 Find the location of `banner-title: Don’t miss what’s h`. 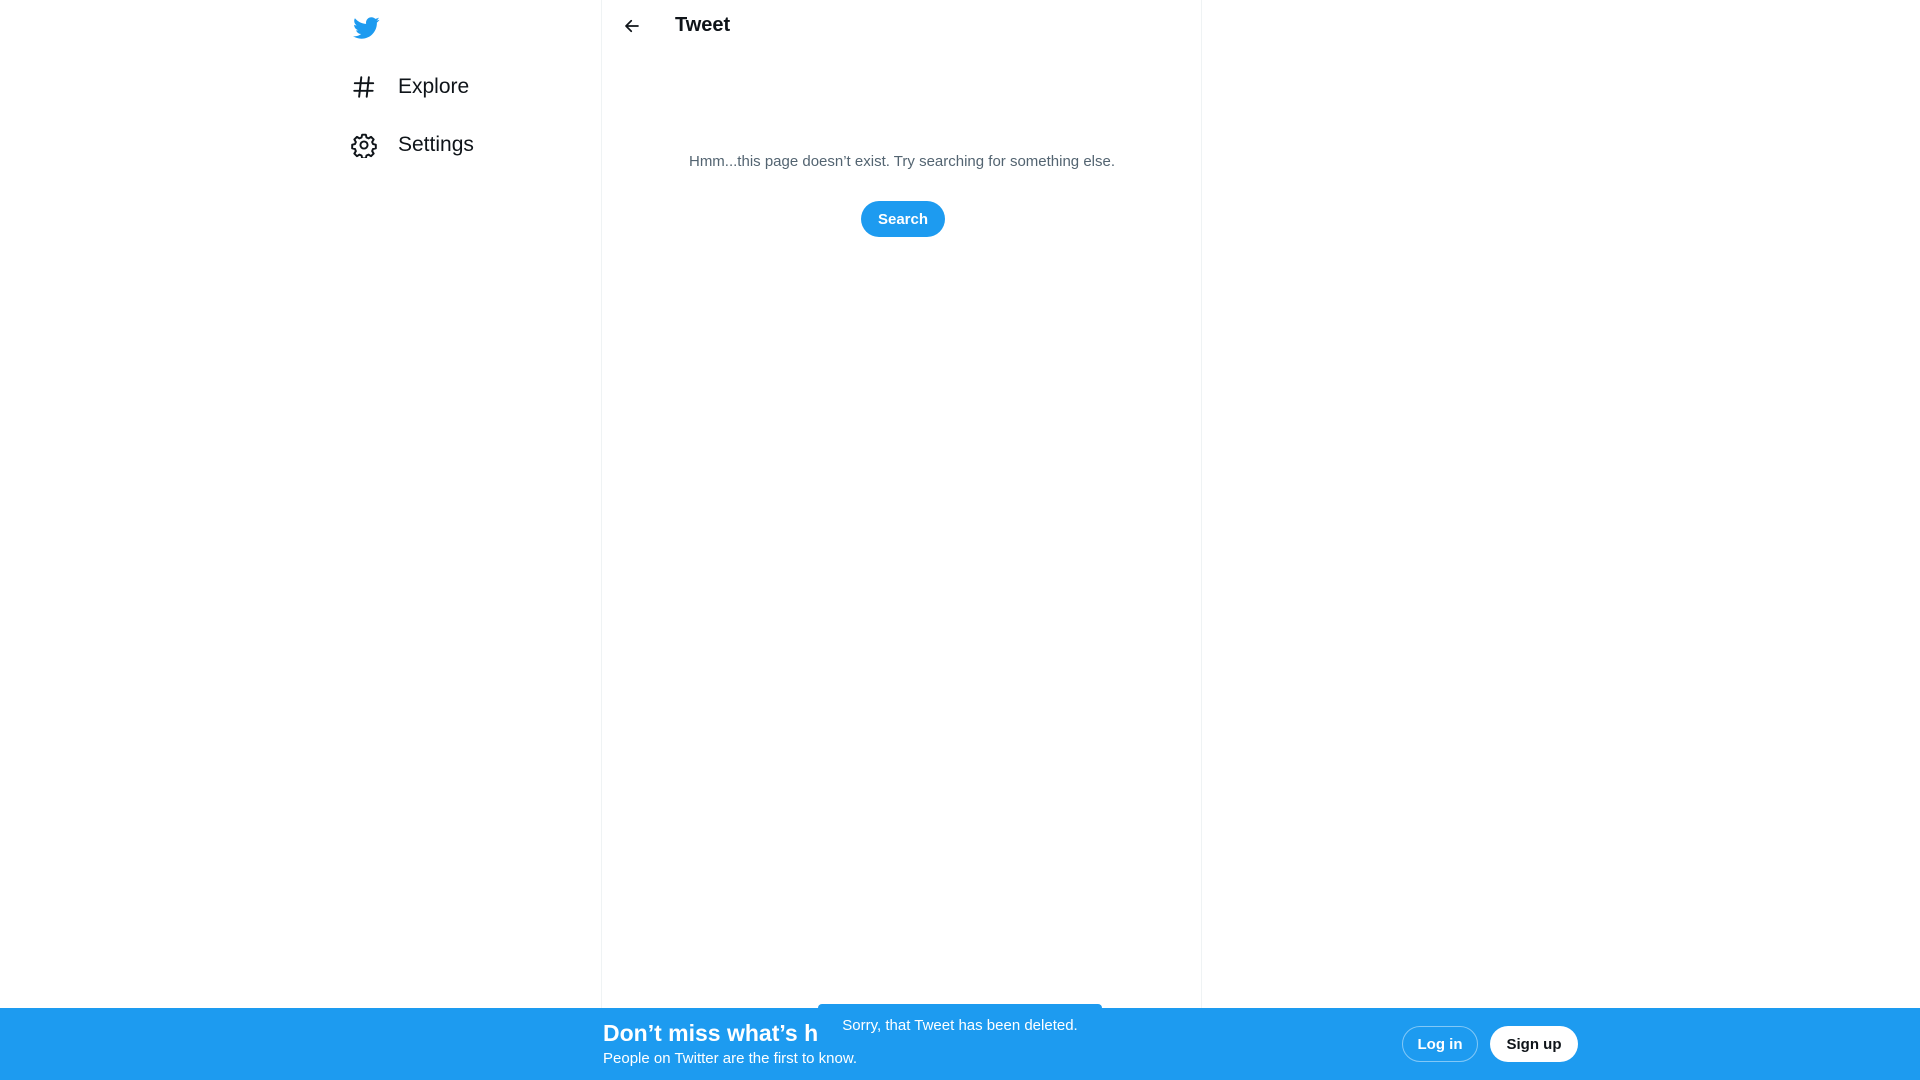

banner-title: Don’t miss what’s h is located at coordinates (711, 1033).